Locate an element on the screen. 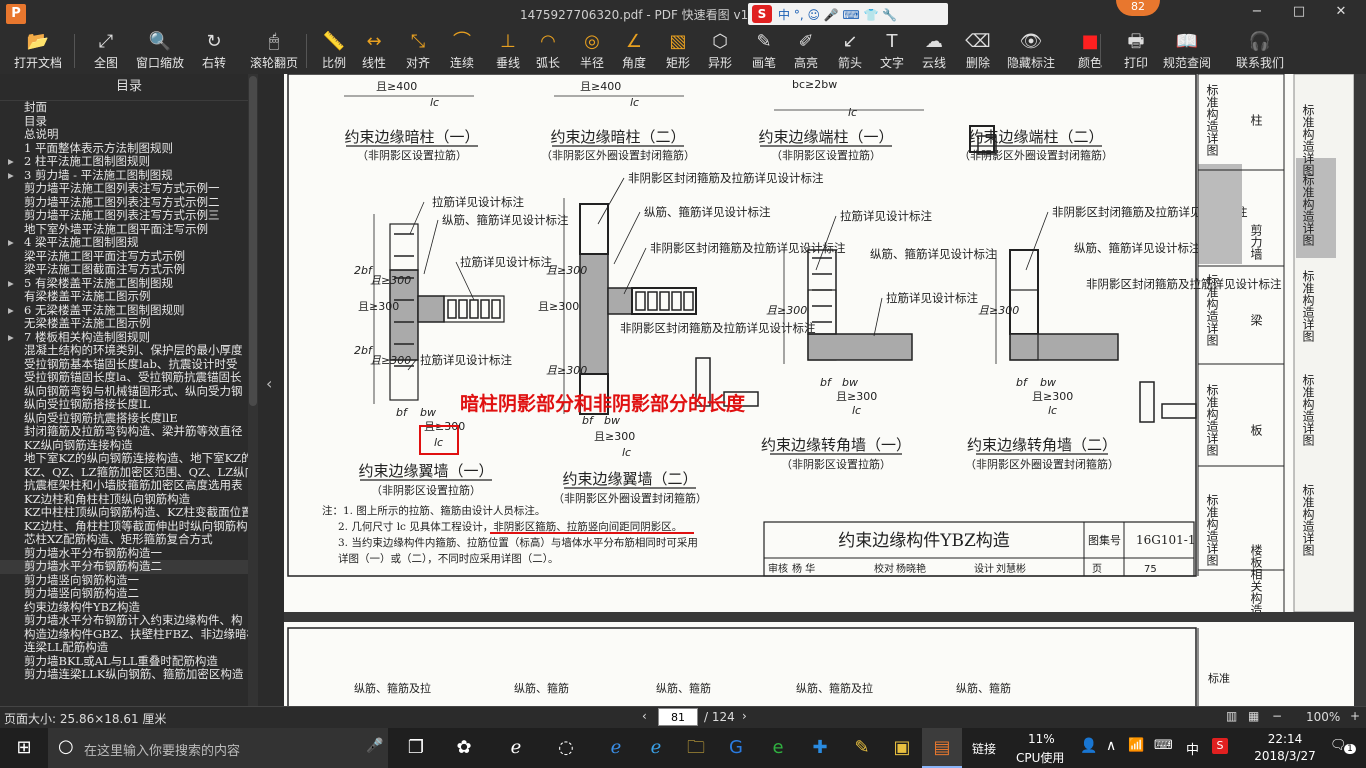  toc-item: 纵向受拉钢筋抗震搭接长度llE is located at coordinates (124, 419).